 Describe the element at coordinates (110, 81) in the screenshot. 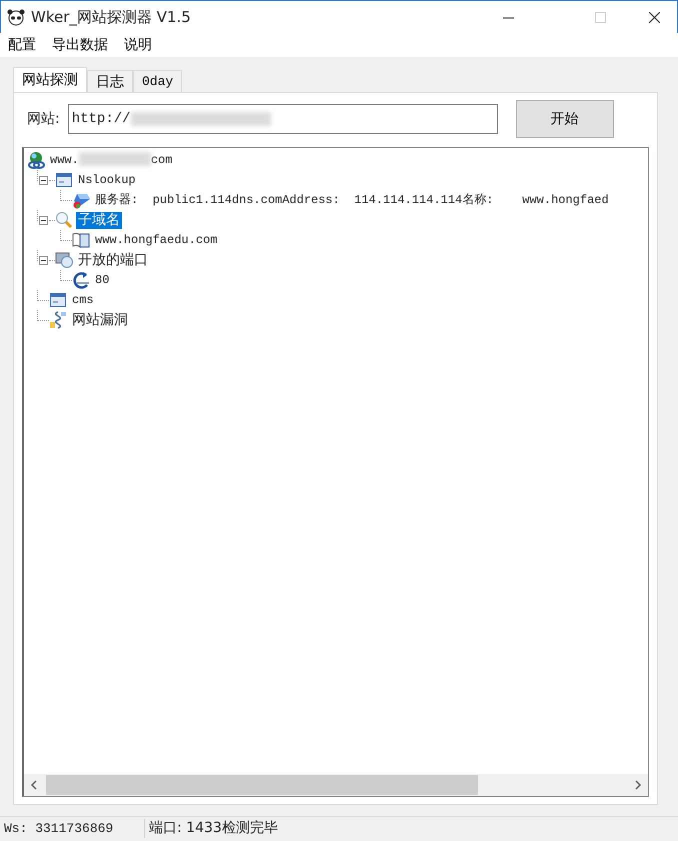

I see `tab: 日志` at that location.